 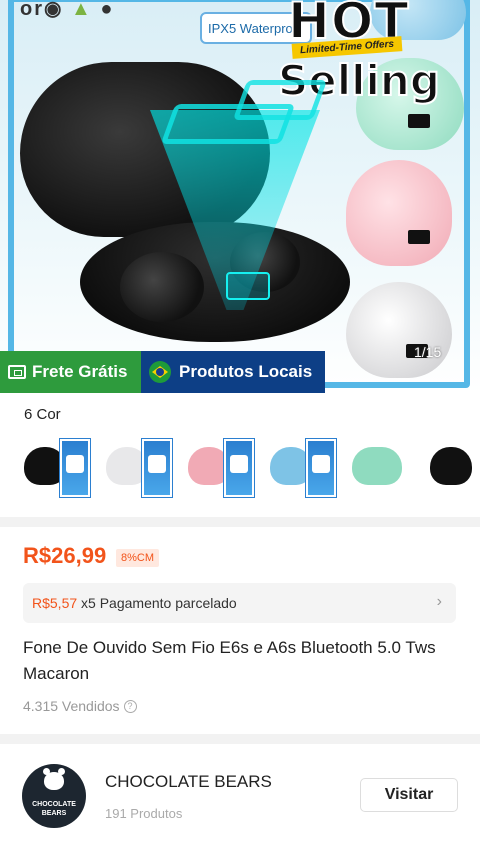 What do you see at coordinates (71, 706) in the screenshot?
I see `sold-count-text: 4.315 Vendidos` at bounding box center [71, 706].